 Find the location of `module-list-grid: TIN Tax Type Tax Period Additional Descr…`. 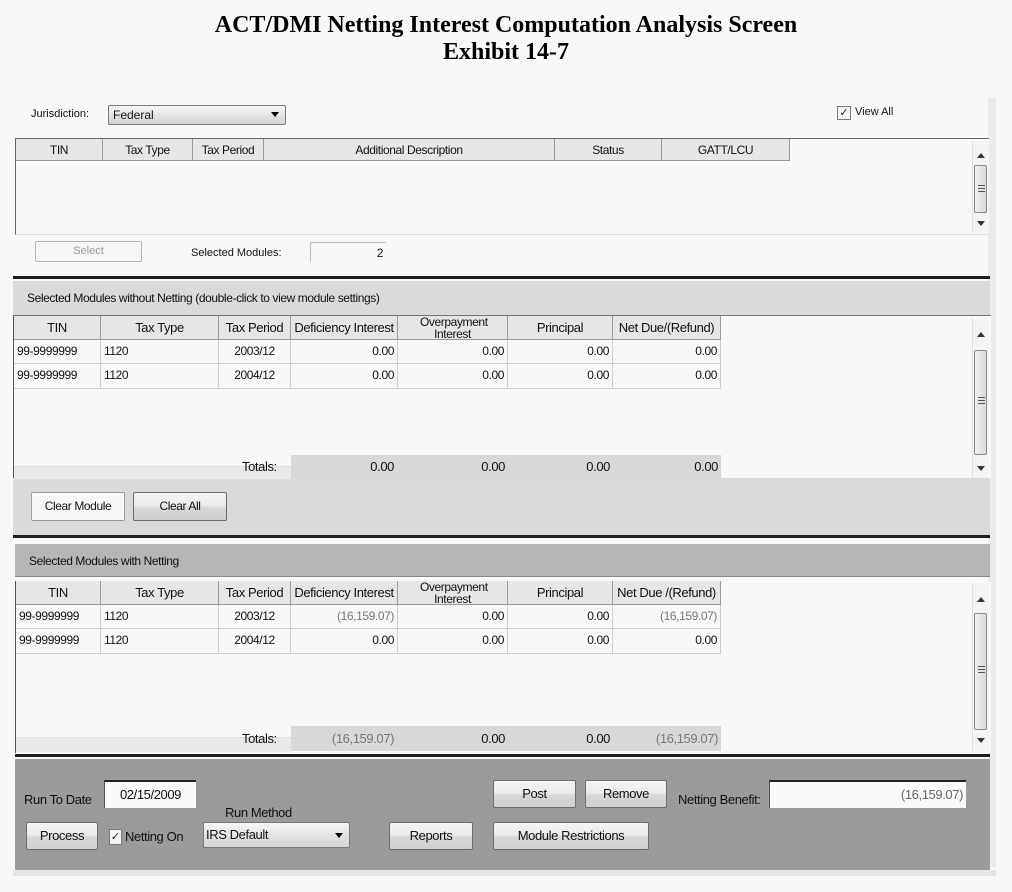

module-list-grid: TIN Tax Type Tax Period Additional Descr… is located at coordinates (502, 186).